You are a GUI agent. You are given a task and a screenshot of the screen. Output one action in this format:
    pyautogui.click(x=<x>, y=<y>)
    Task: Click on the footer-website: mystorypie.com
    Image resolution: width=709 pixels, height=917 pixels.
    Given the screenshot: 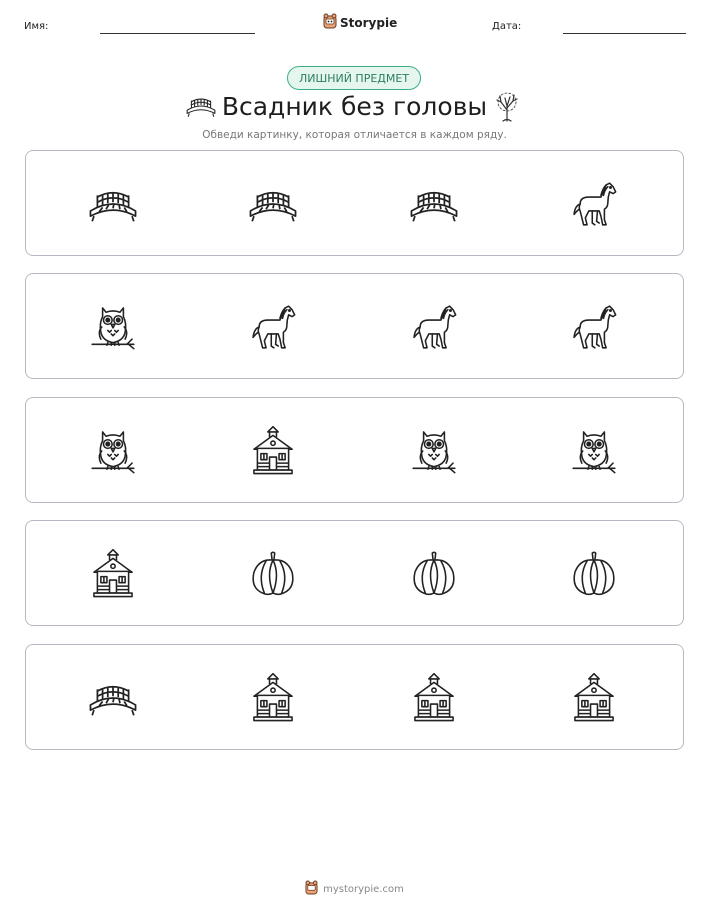 What is the action you would take?
    pyautogui.click(x=363, y=889)
    